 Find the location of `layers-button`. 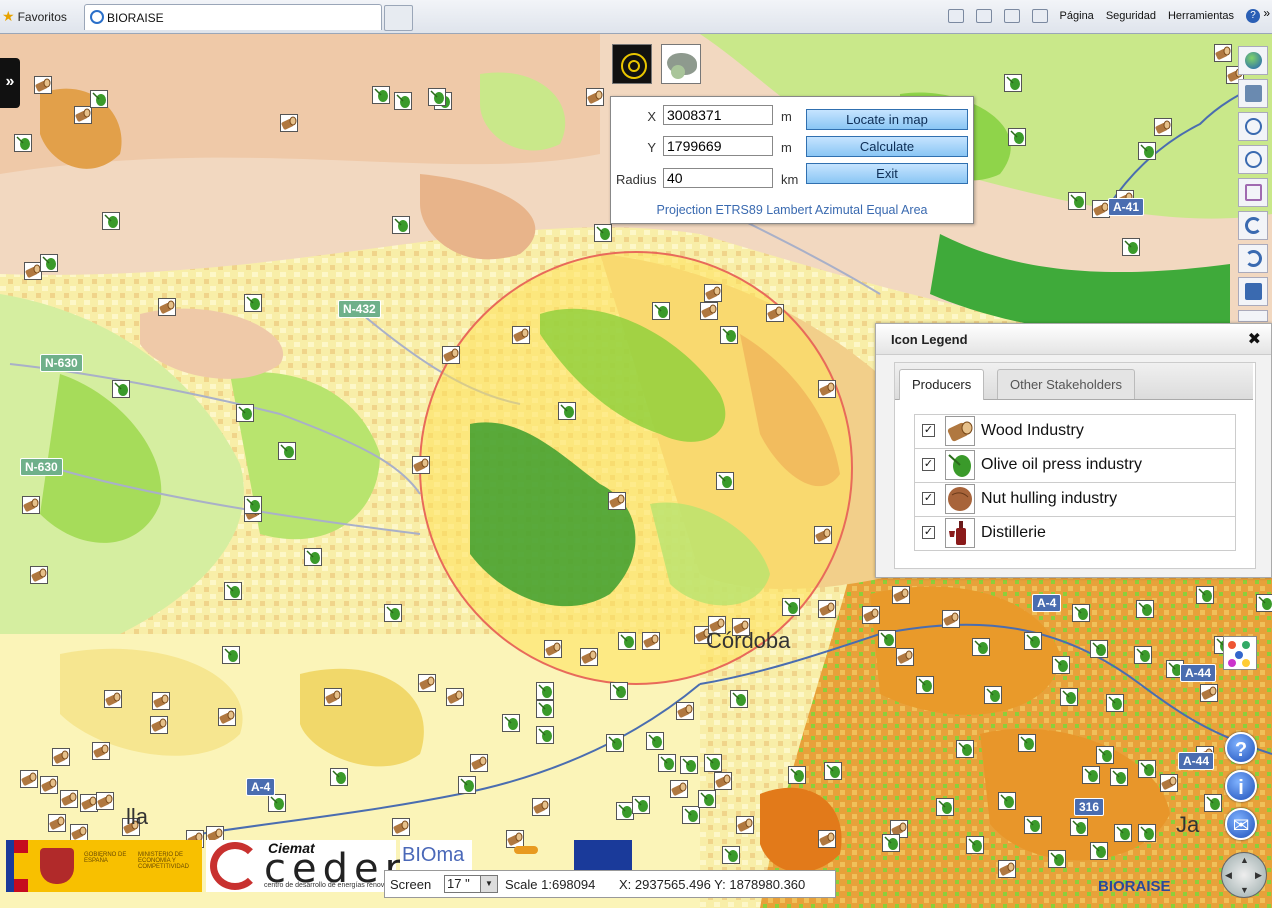

layers-button is located at coordinates (1253, 316).